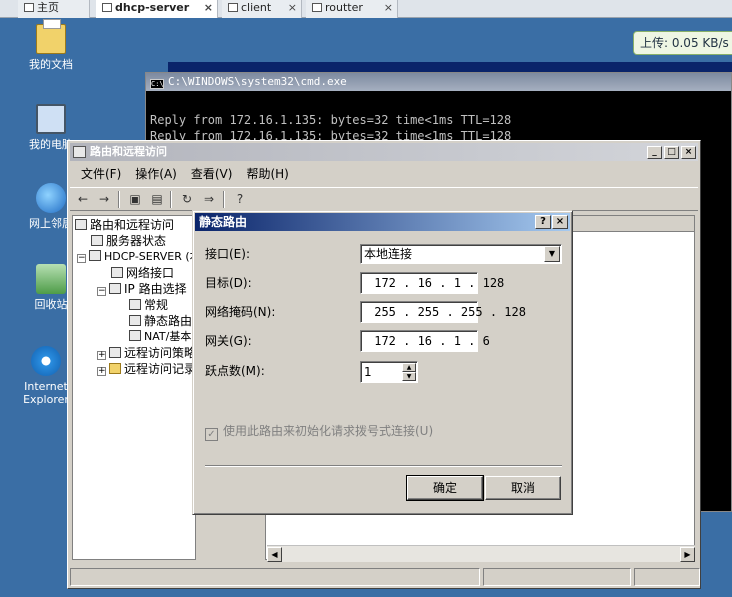 Image resolution: width=732 pixels, height=597 pixels. Describe the element at coordinates (160, 353) in the screenshot. I see `tree-node-label: 远程访问策略` at that location.